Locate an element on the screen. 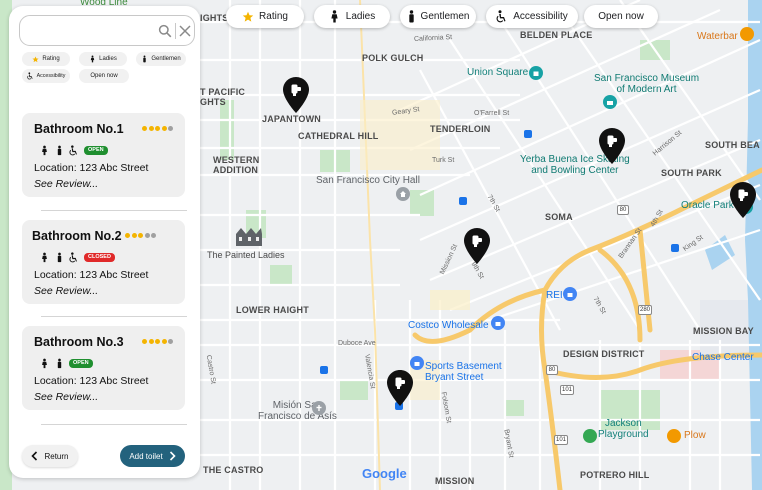 The image size is (762, 490). filter-chip-gentlemen: Gentlemen is located at coordinates (438, 16).